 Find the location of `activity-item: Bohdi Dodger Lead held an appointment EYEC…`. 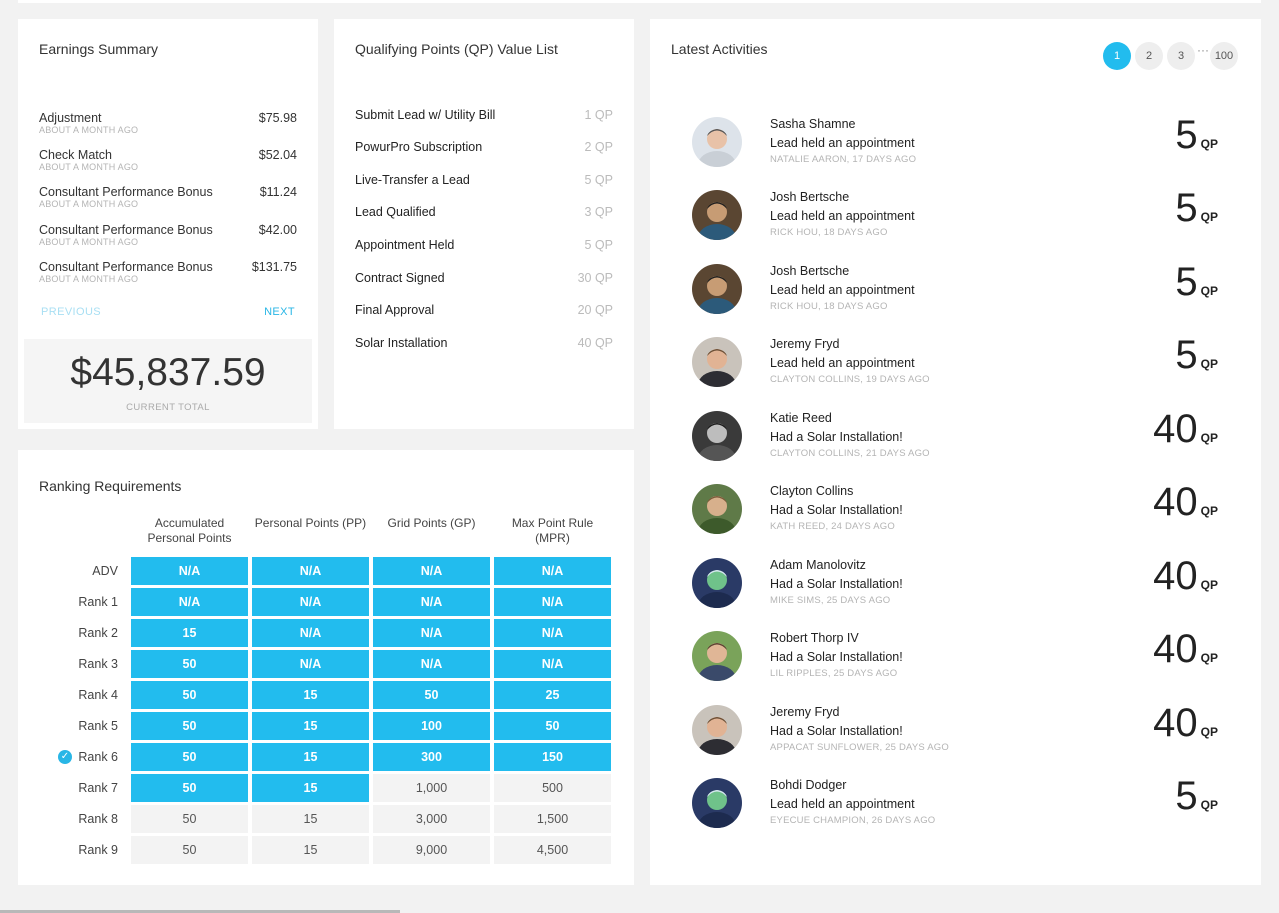

activity-item: Bohdi Dodger Lead held an appointment EYEC… is located at coordinates (955, 806).